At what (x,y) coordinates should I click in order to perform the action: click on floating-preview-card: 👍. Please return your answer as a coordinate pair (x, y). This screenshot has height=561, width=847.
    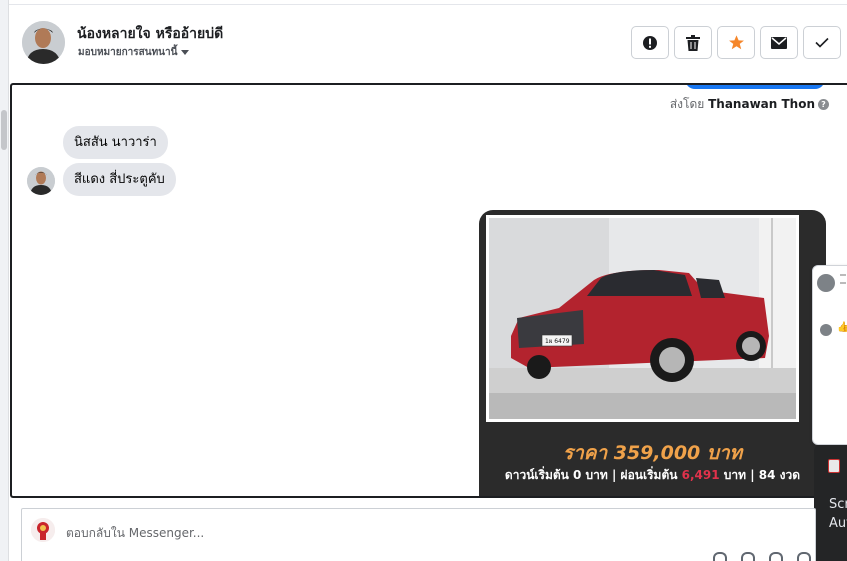
    Looking at the image, I should click on (829, 355).